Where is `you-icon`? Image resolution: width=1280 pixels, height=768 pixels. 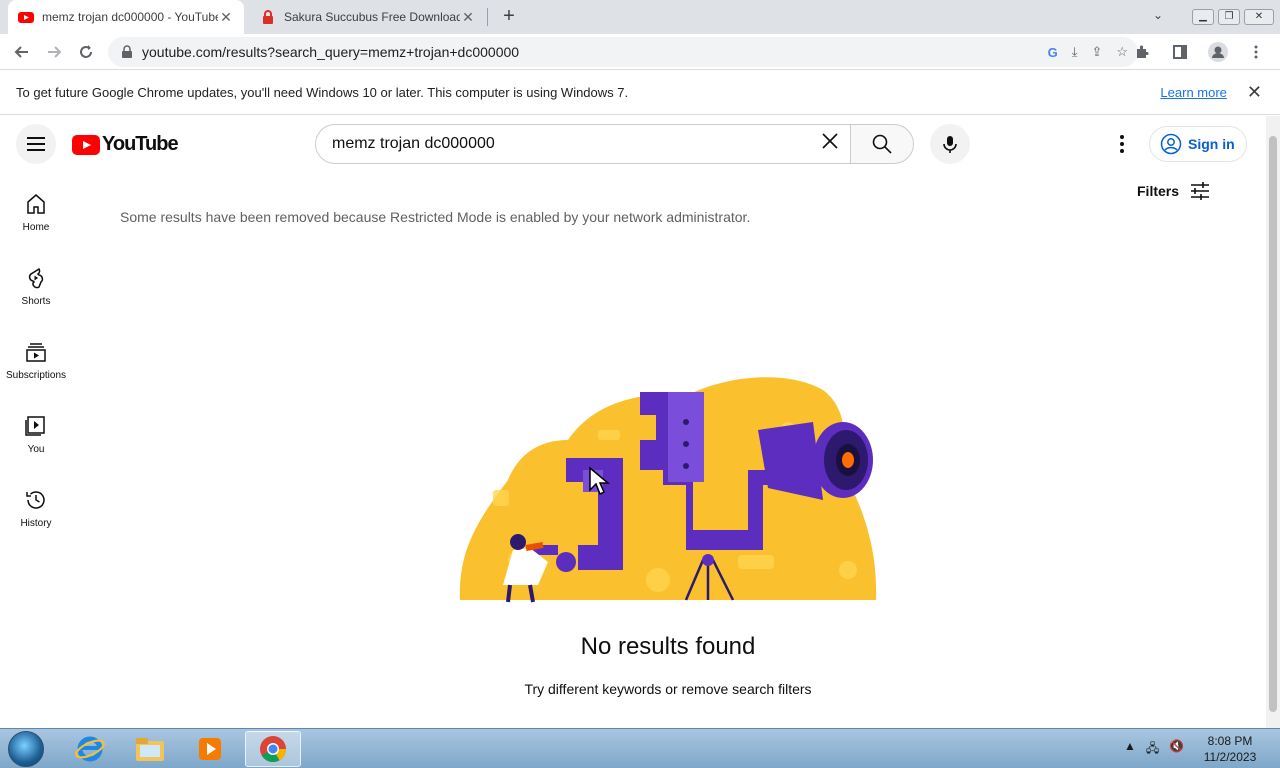
you-icon is located at coordinates (35, 426).